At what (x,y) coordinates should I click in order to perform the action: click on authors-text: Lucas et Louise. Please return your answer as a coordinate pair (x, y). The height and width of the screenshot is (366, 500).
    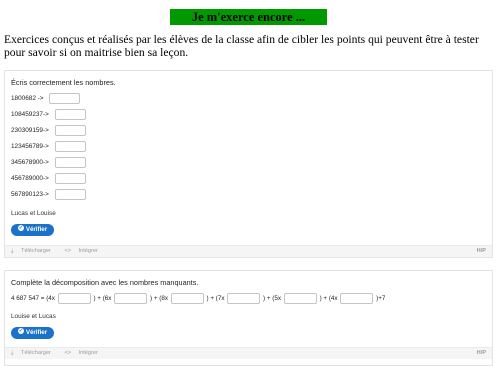
    Looking at the image, I should click on (33, 213).